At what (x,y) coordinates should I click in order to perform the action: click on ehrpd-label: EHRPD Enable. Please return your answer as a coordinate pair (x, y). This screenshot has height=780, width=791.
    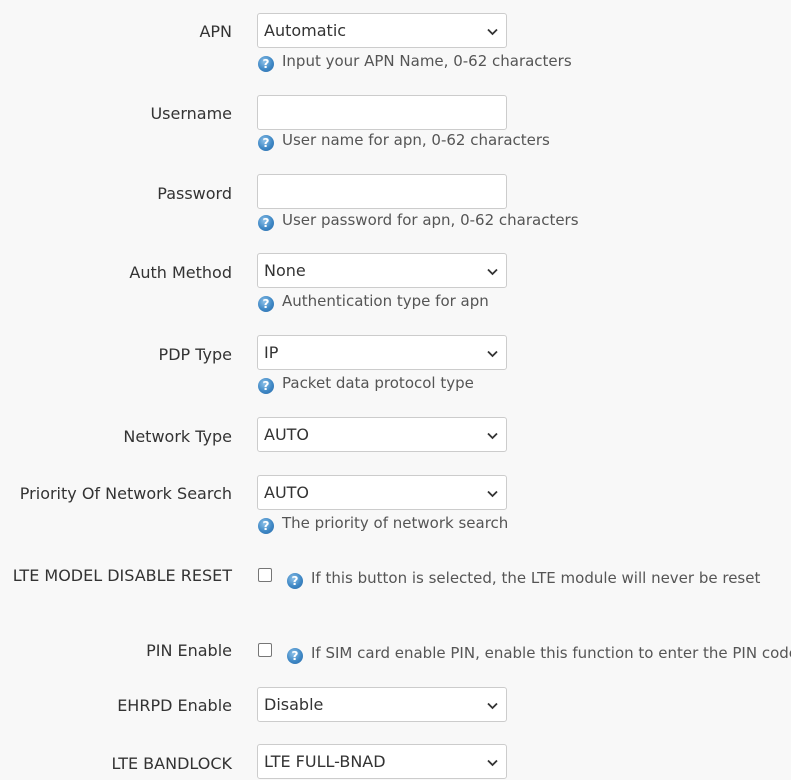
    Looking at the image, I should click on (174, 705).